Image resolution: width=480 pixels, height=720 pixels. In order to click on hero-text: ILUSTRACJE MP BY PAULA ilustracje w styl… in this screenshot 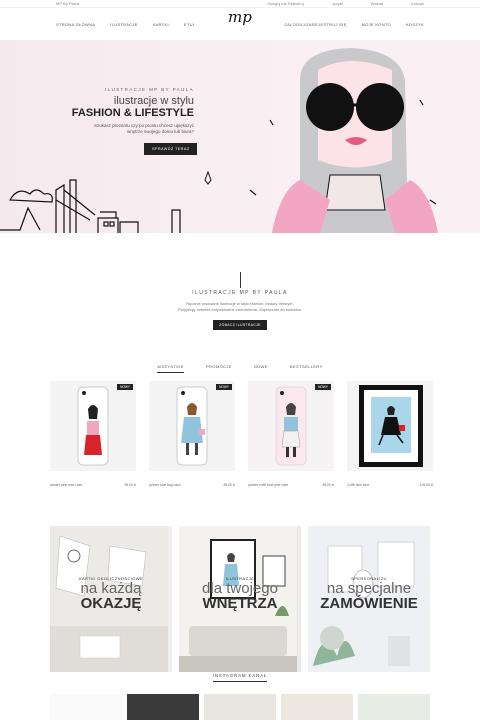, I will do `click(133, 111)`.